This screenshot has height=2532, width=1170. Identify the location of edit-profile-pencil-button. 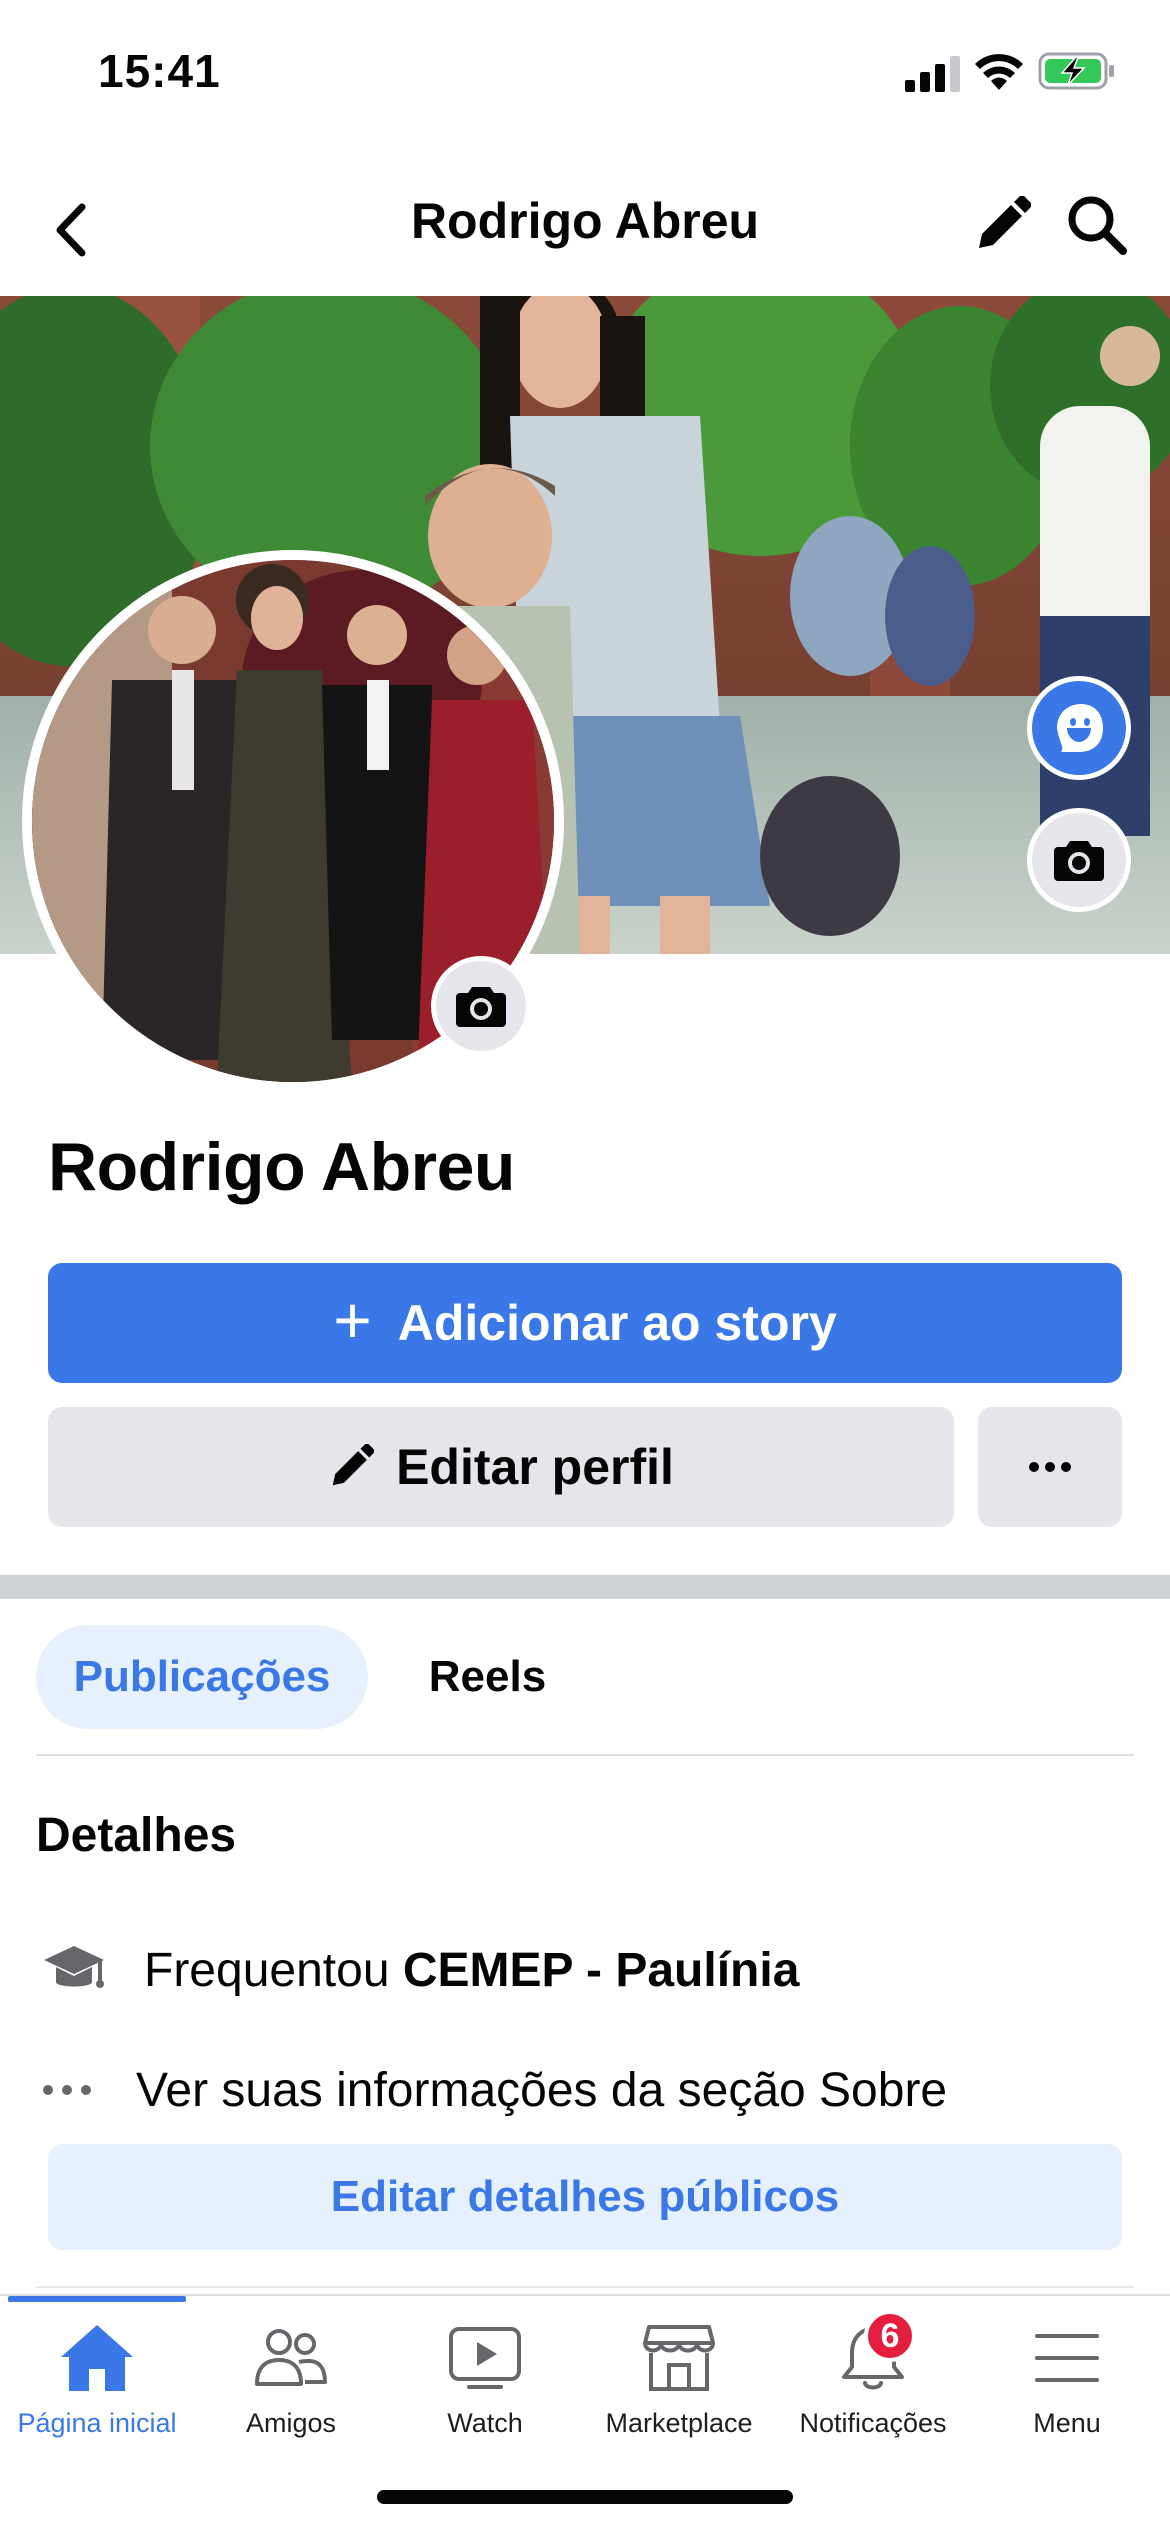
(1002, 225).